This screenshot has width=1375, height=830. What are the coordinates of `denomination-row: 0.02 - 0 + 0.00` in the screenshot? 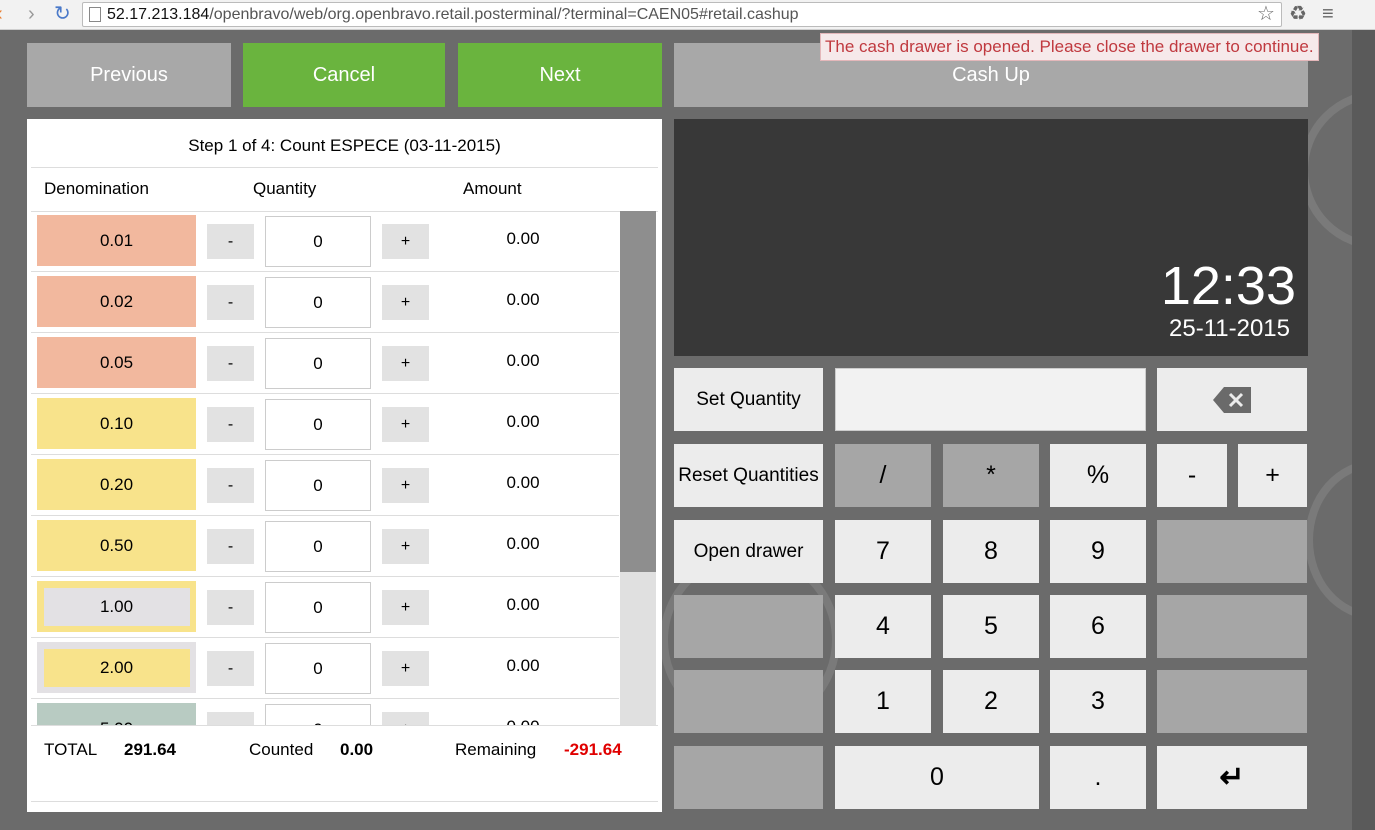 It's located at (325, 302).